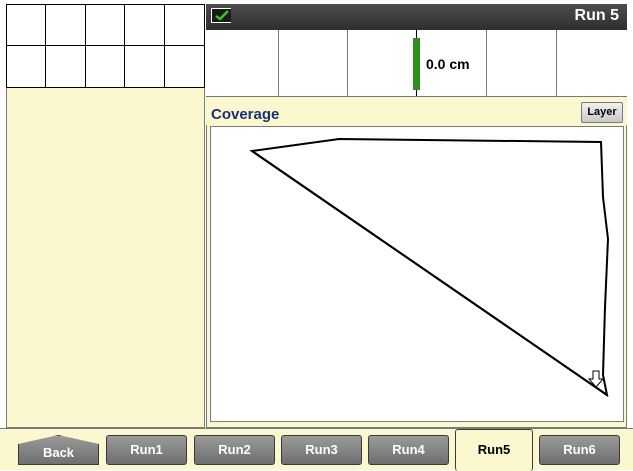  Describe the element at coordinates (58, 450) in the screenshot. I see `back-button: Back` at that location.